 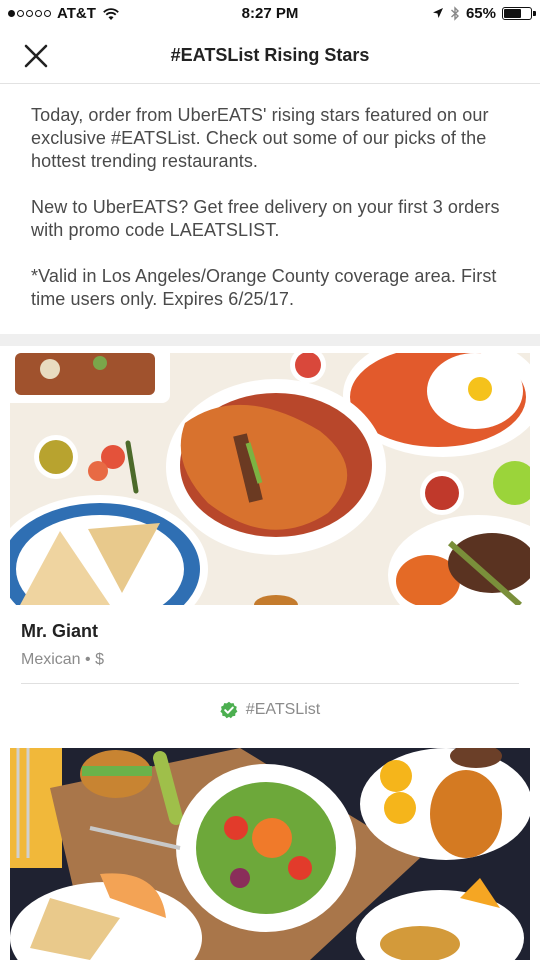 I want to click on restaurant-name: Mr. Giant, so click(x=60, y=631).